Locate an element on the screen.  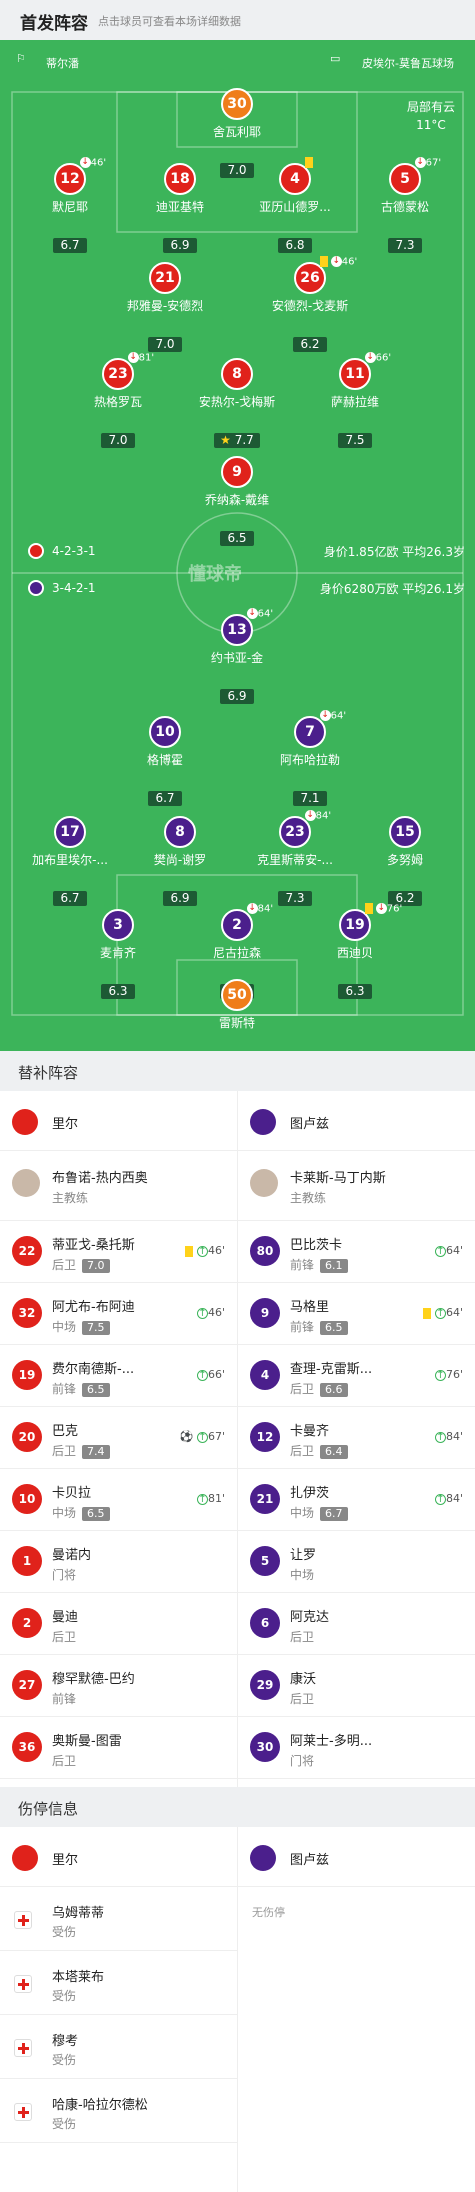
away-sub-player: 6 阿克达 后卫 is located at coordinates (356, 1624).